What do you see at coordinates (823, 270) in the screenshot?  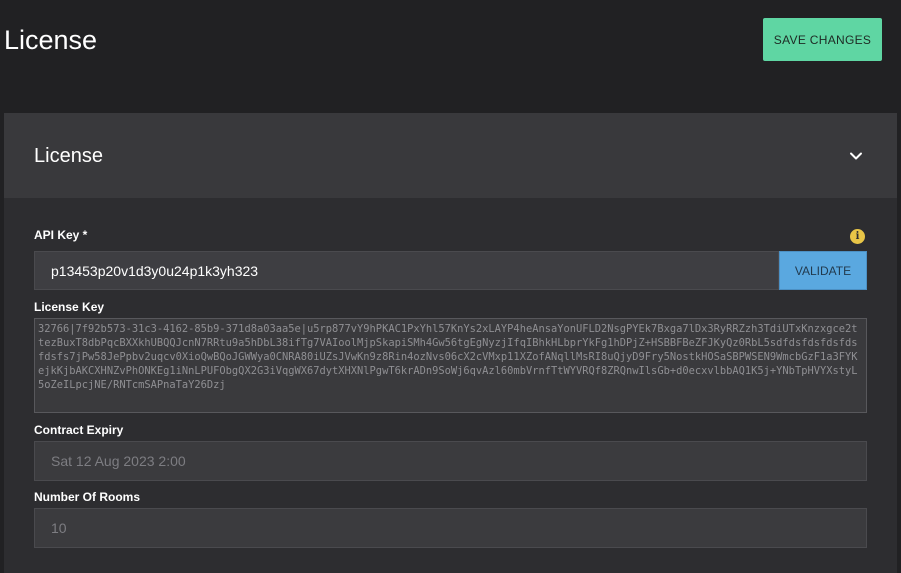 I see `validate-button: VALIDATE` at bounding box center [823, 270].